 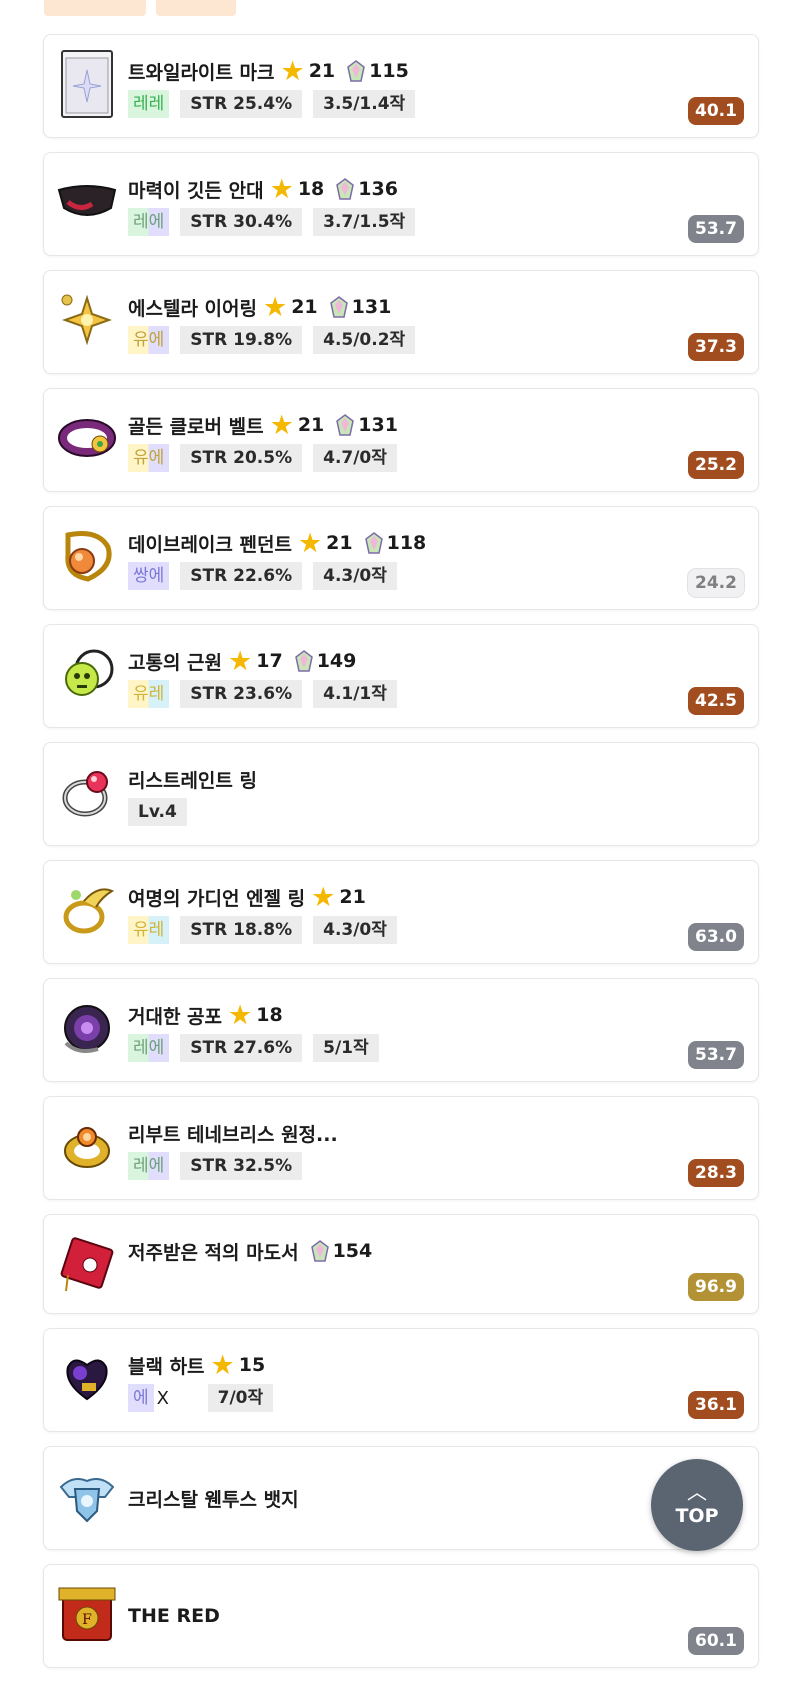 What do you see at coordinates (241, 576) in the screenshot?
I see `stat-tag: STR 22.6%` at bounding box center [241, 576].